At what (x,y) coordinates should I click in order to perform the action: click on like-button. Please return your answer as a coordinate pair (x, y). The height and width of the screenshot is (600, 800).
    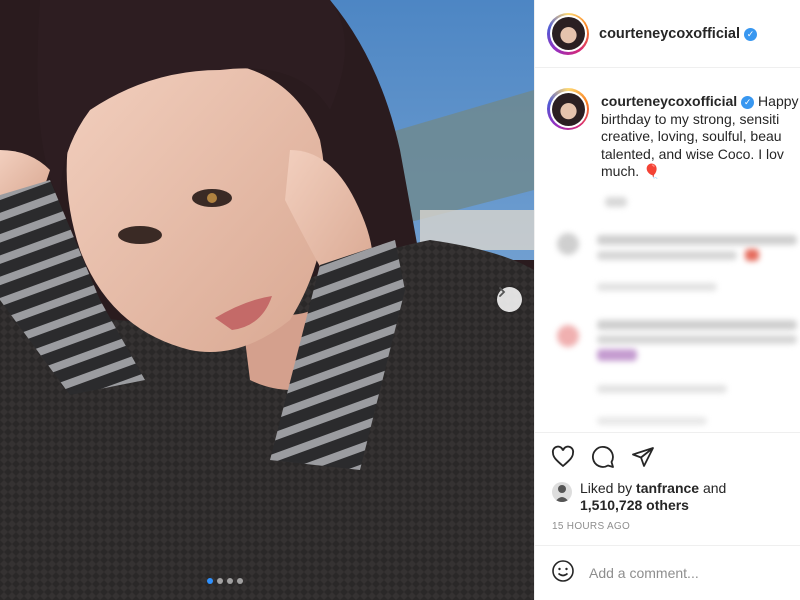
    Looking at the image, I should click on (563, 457).